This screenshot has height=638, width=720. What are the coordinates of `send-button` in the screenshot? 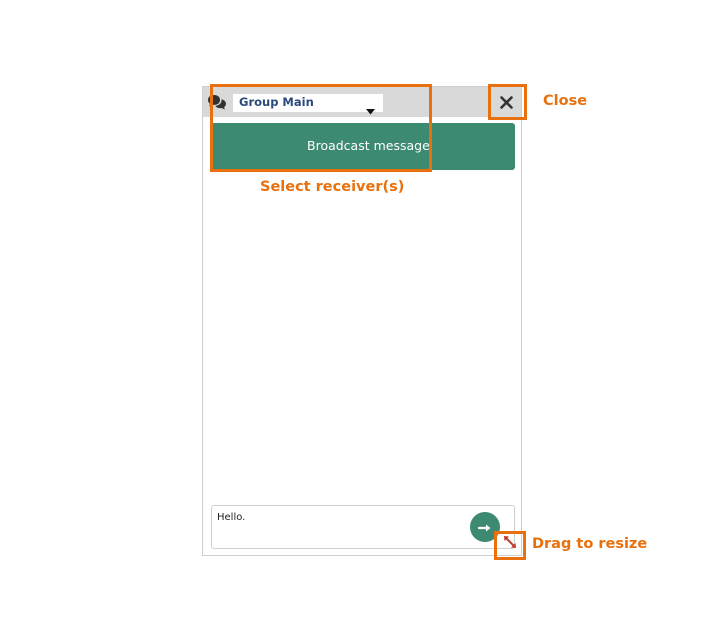 It's located at (485, 527).